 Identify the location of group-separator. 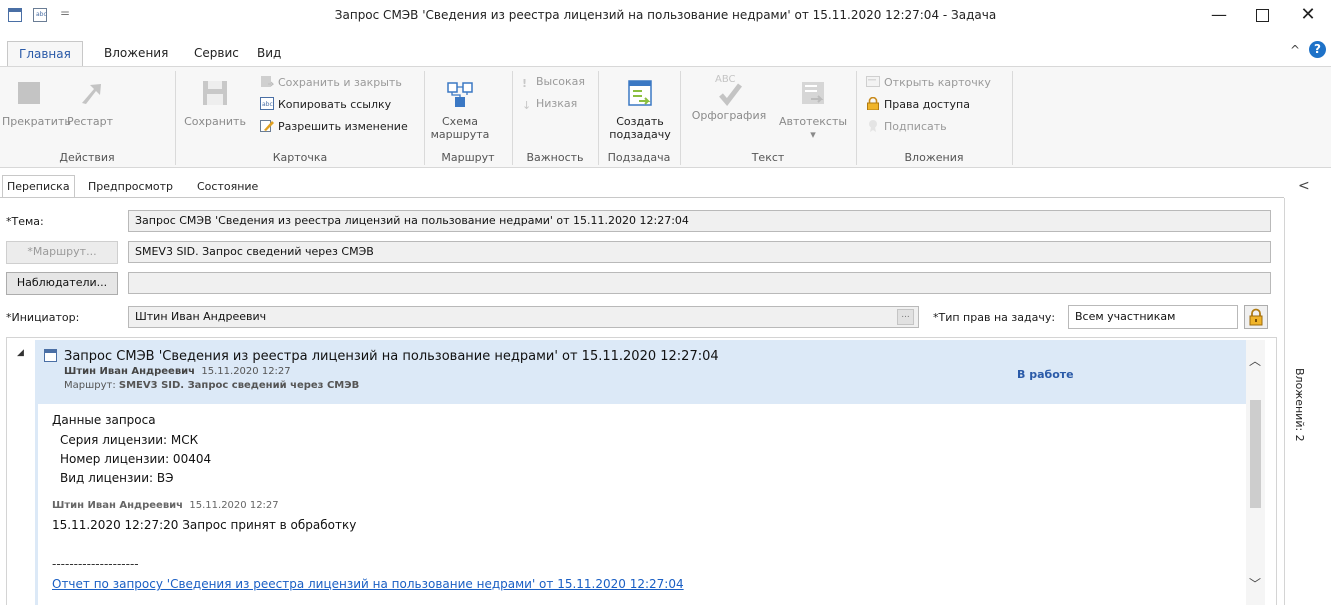
(1012, 118).